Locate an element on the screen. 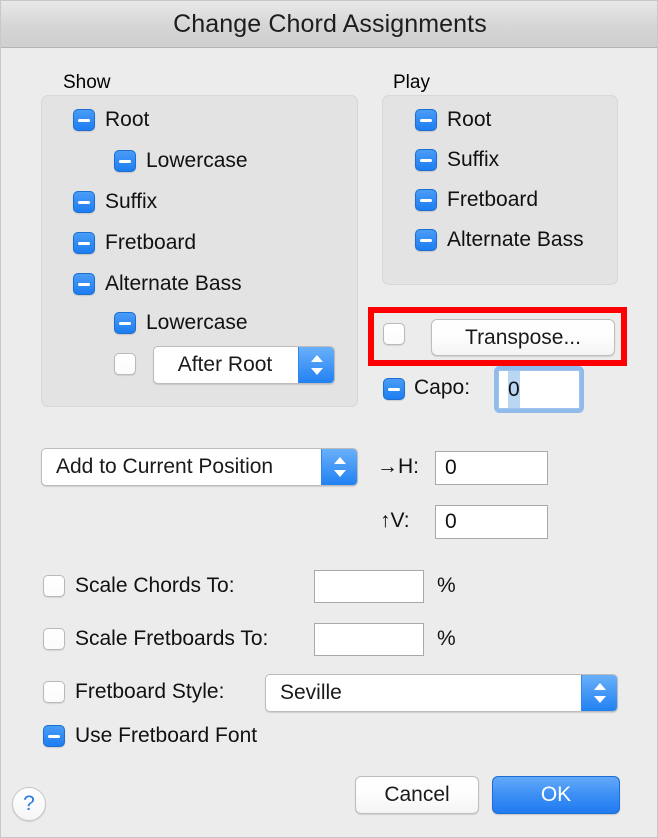 The width and height of the screenshot is (658, 838). ok-button-label: OK is located at coordinates (556, 794).